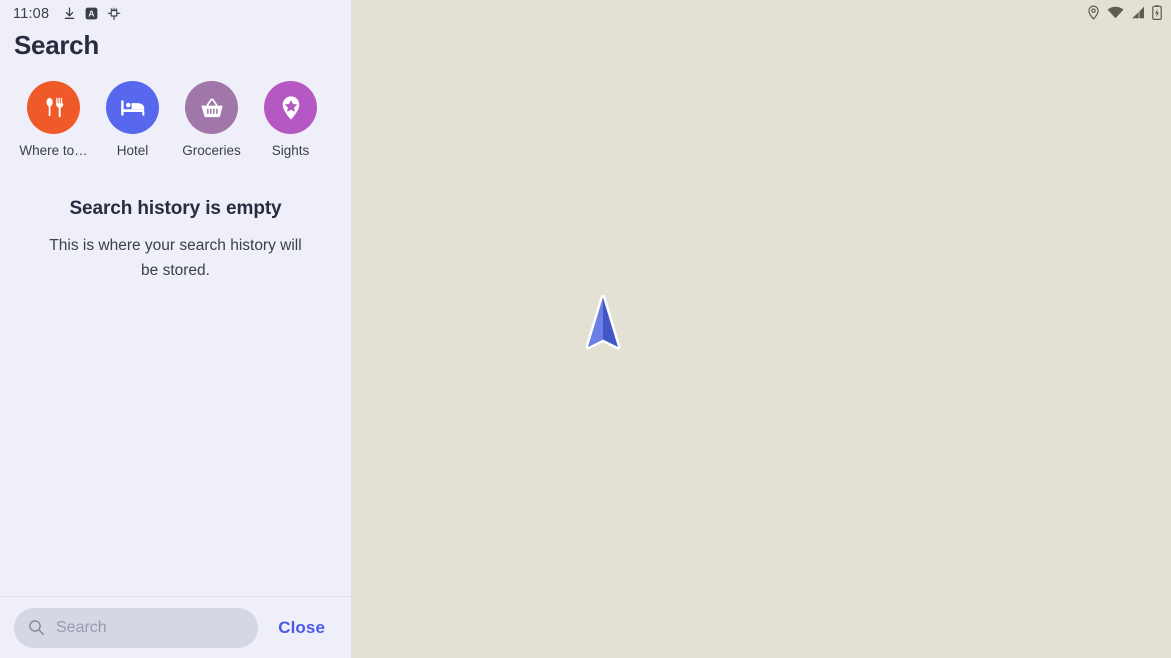 This screenshot has width=1171, height=658. Describe the element at coordinates (301, 628) in the screenshot. I see `close-button: Close` at that location.